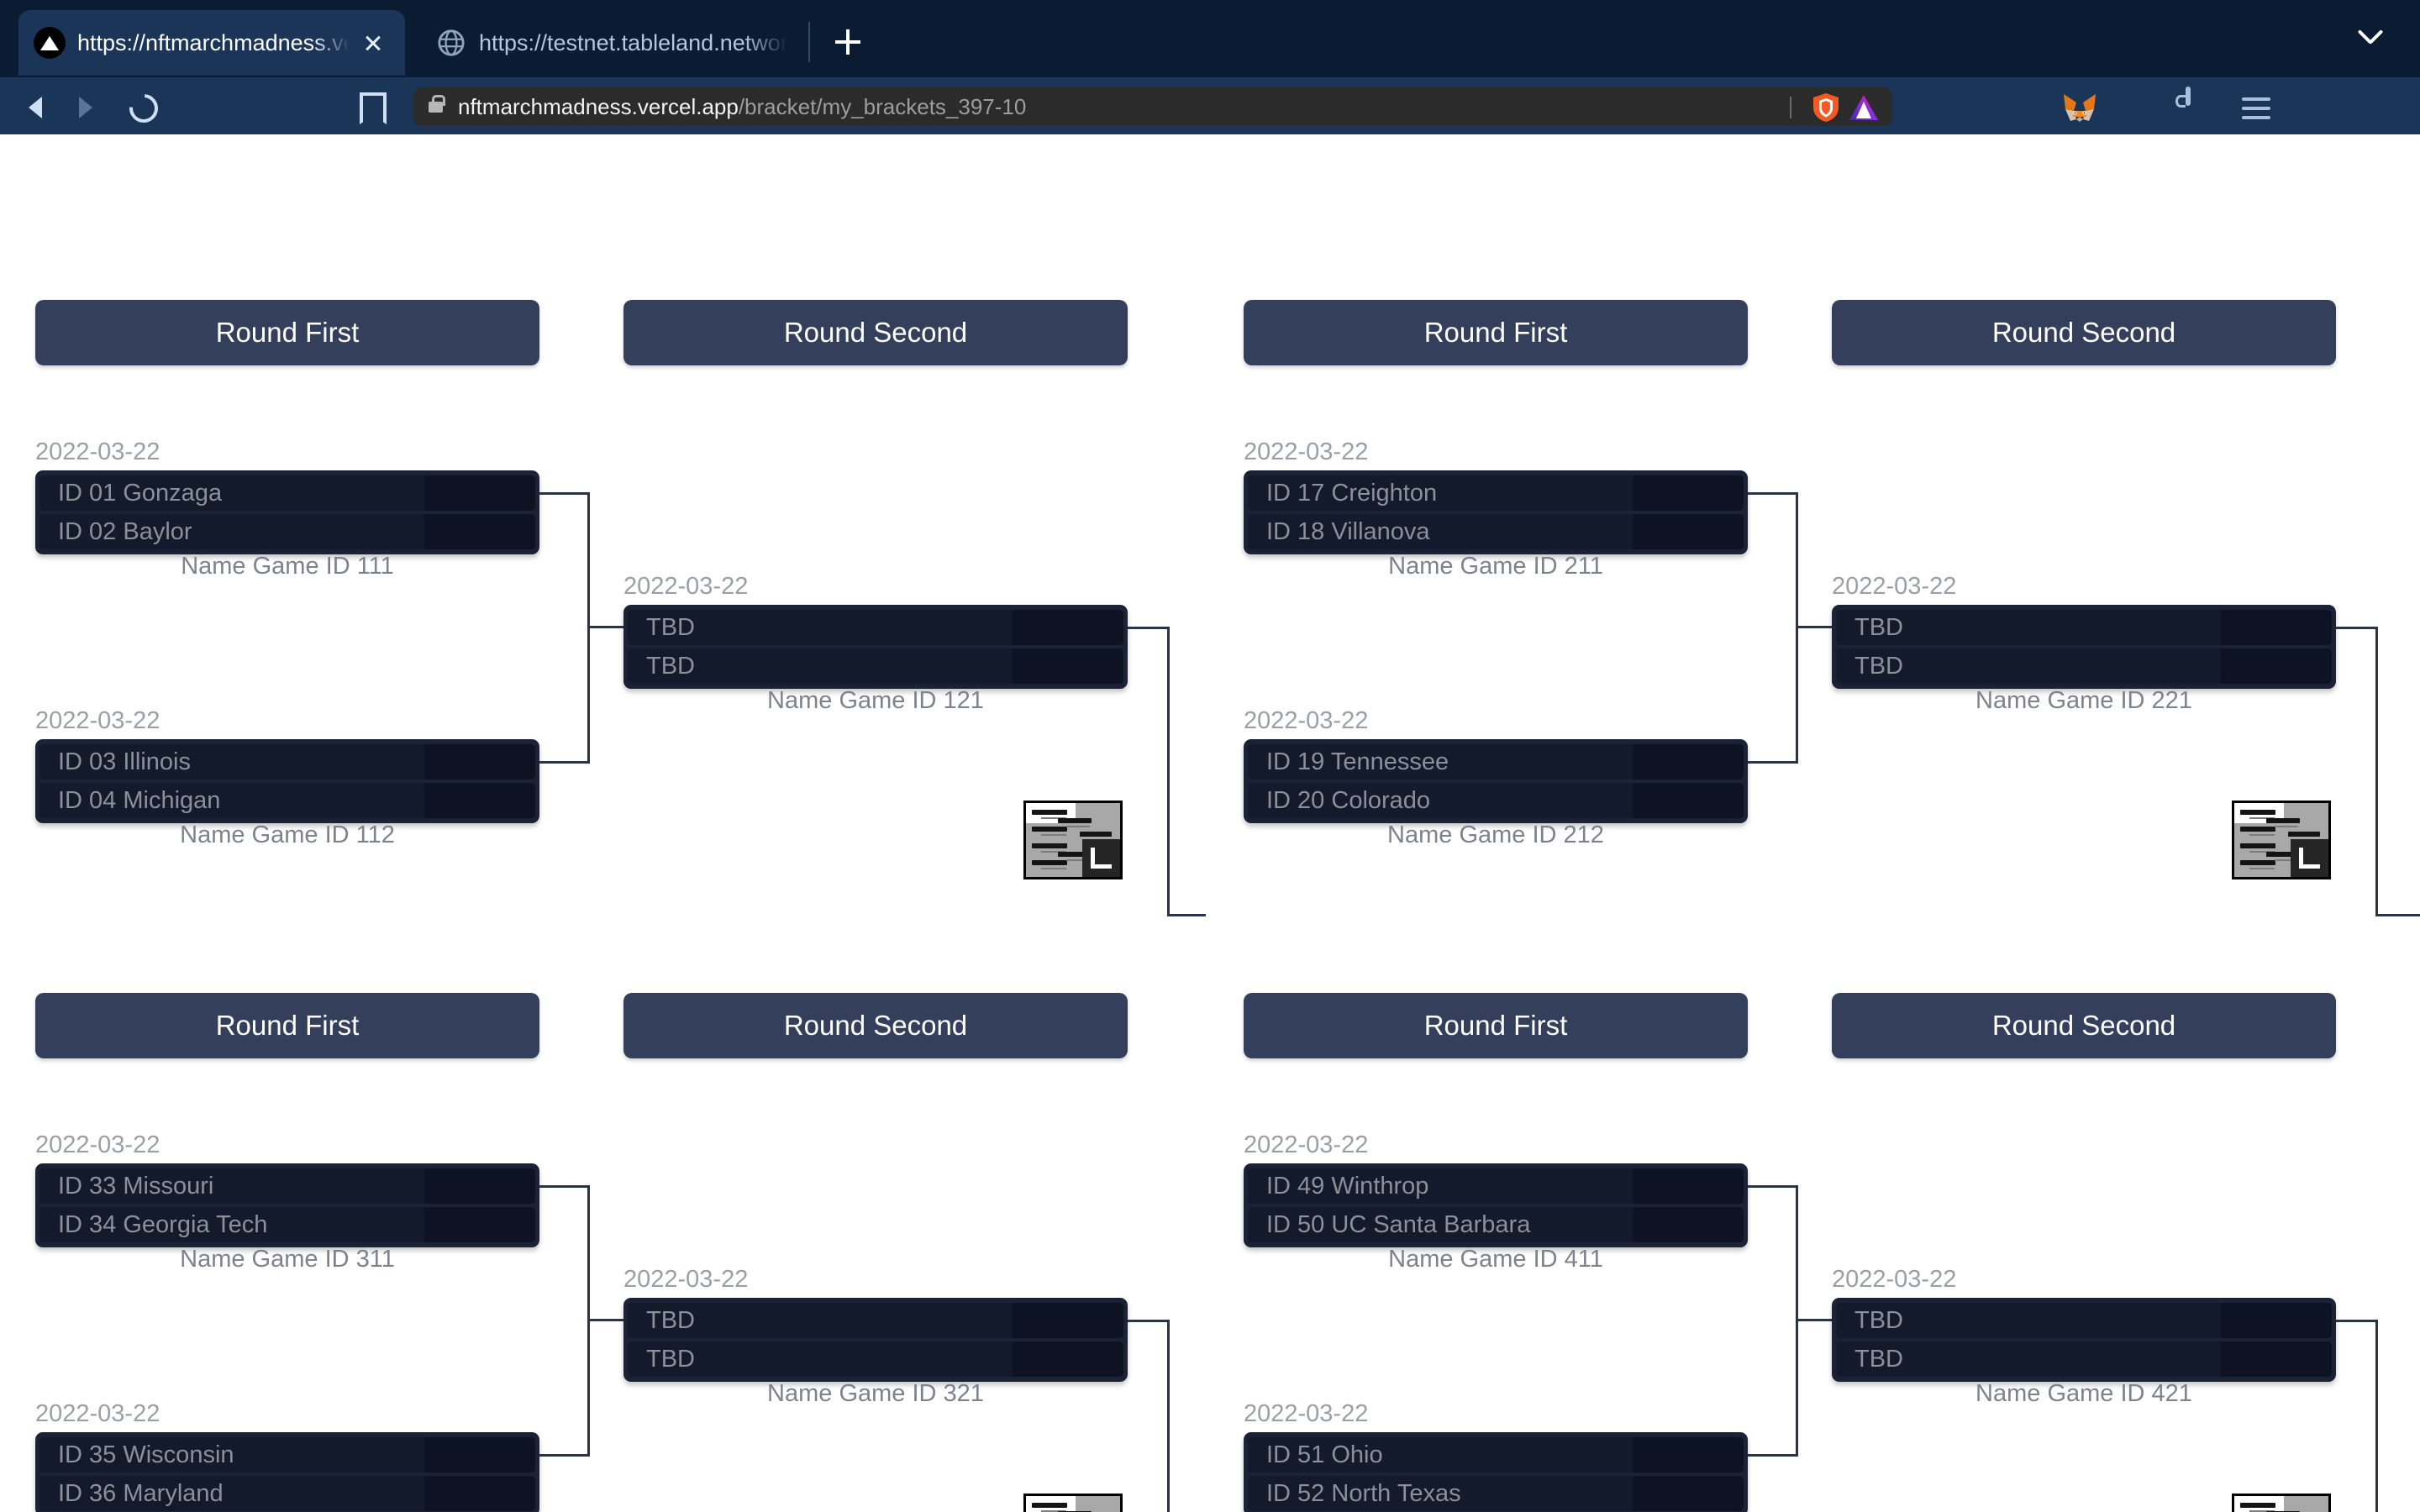 The image size is (2420, 1512). I want to click on round-header-second-top-right: Round Second, so click(2084, 332).